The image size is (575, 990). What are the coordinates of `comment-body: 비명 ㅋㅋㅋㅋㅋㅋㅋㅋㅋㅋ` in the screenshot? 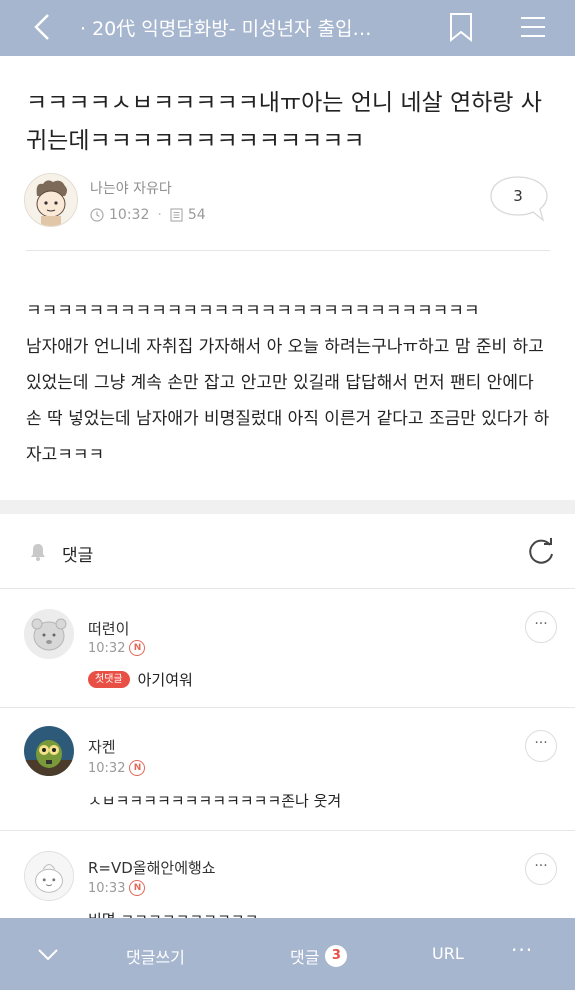 It's located at (173, 913).